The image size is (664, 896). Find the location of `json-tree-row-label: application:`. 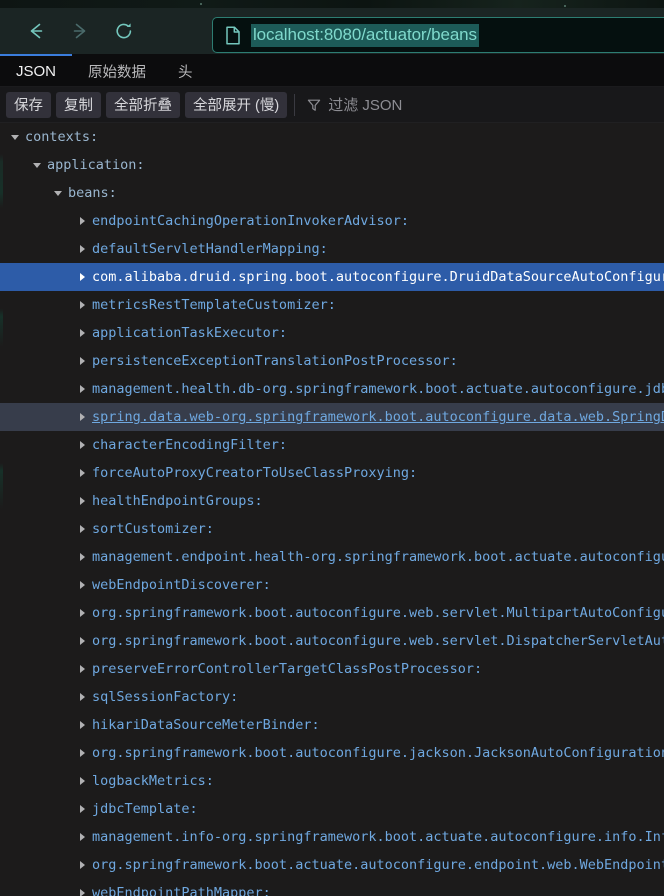

json-tree-row-label: application: is located at coordinates (96, 165).